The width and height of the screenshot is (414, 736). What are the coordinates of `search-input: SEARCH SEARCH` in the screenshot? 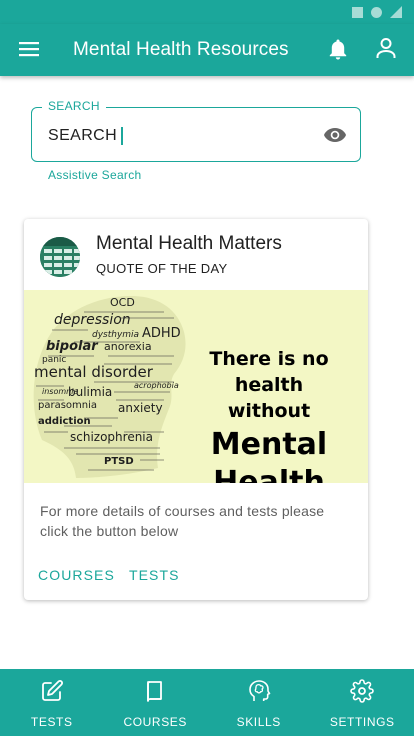 It's located at (196, 130).